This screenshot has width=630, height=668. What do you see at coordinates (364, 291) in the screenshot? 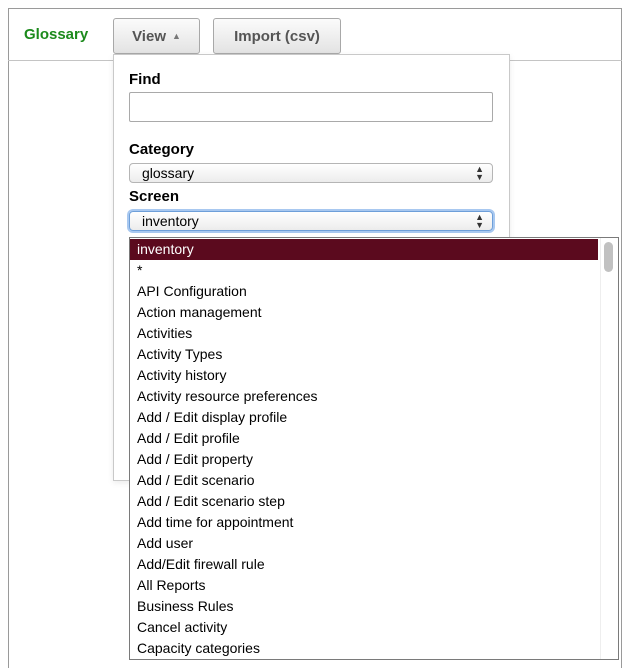
I see `list-item: API Configuration` at bounding box center [364, 291].